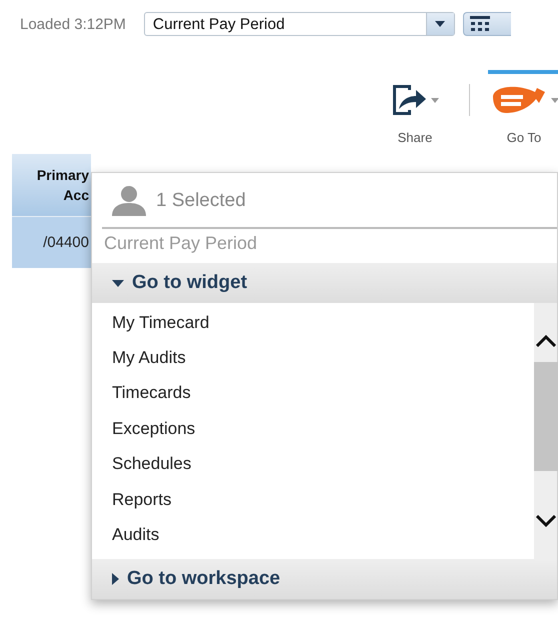  Describe the element at coordinates (299, 24) in the screenshot. I see `period-select: Current Pay Period` at that location.